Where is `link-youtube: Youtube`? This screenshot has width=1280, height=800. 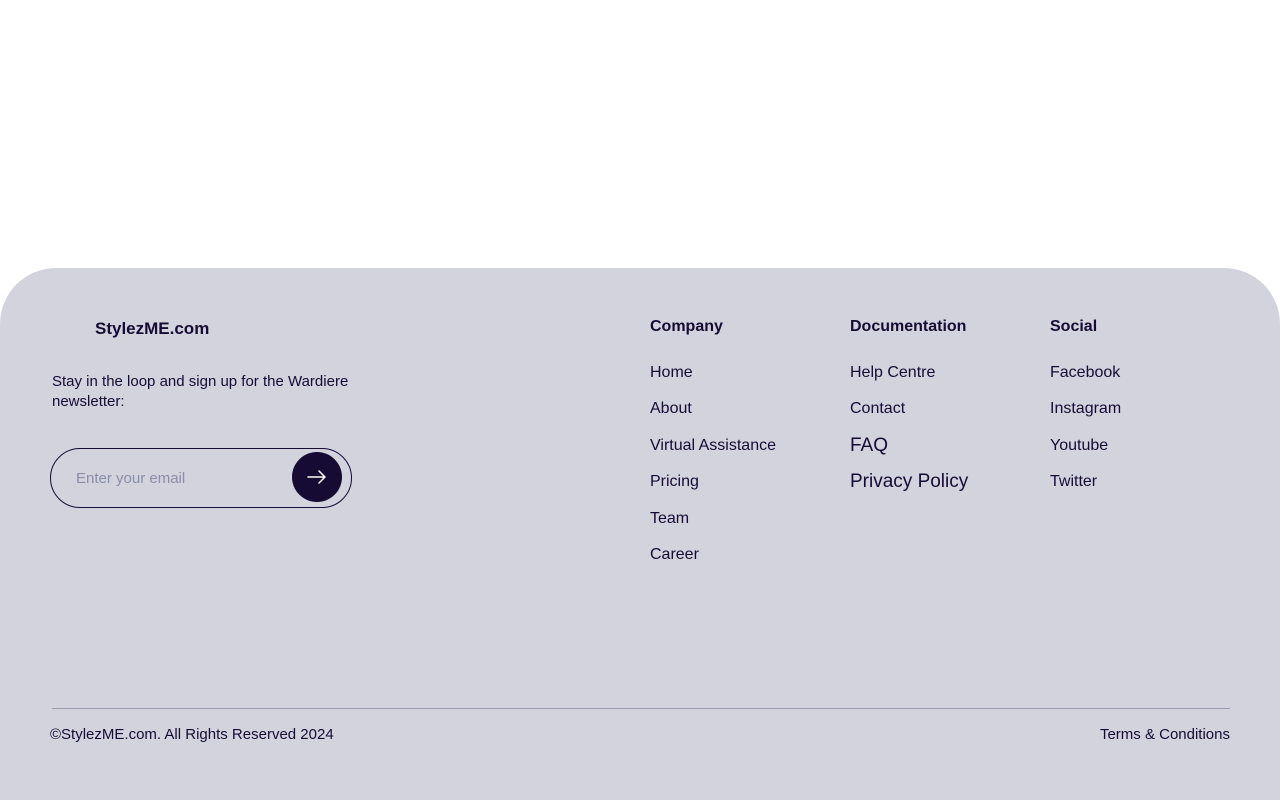
link-youtube: Youtube is located at coordinates (1079, 445).